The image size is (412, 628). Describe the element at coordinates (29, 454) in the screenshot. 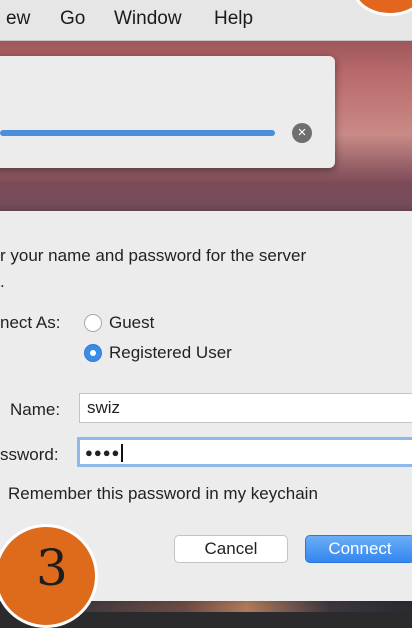

I see `password-label: ssword:` at that location.